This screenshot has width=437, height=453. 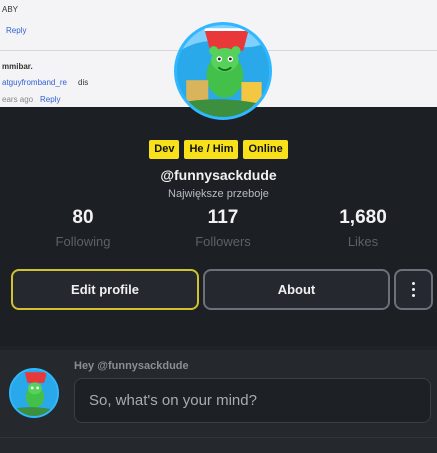 I want to click on more-options-button, so click(x=413, y=289).